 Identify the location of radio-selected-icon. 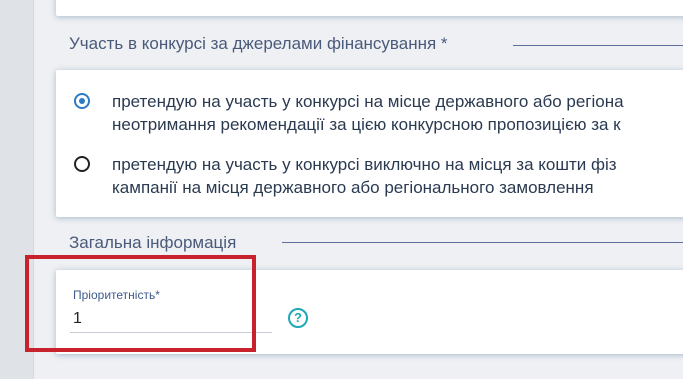
(82, 101).